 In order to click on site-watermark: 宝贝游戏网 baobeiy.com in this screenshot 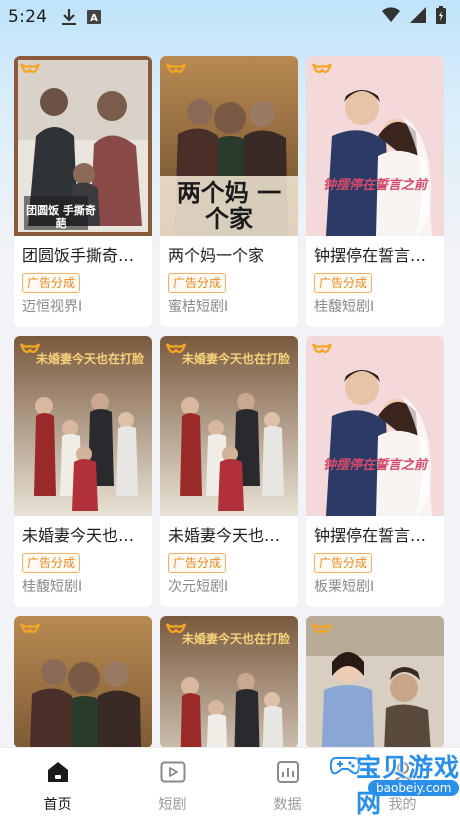, I will do `click(390, 782)`.